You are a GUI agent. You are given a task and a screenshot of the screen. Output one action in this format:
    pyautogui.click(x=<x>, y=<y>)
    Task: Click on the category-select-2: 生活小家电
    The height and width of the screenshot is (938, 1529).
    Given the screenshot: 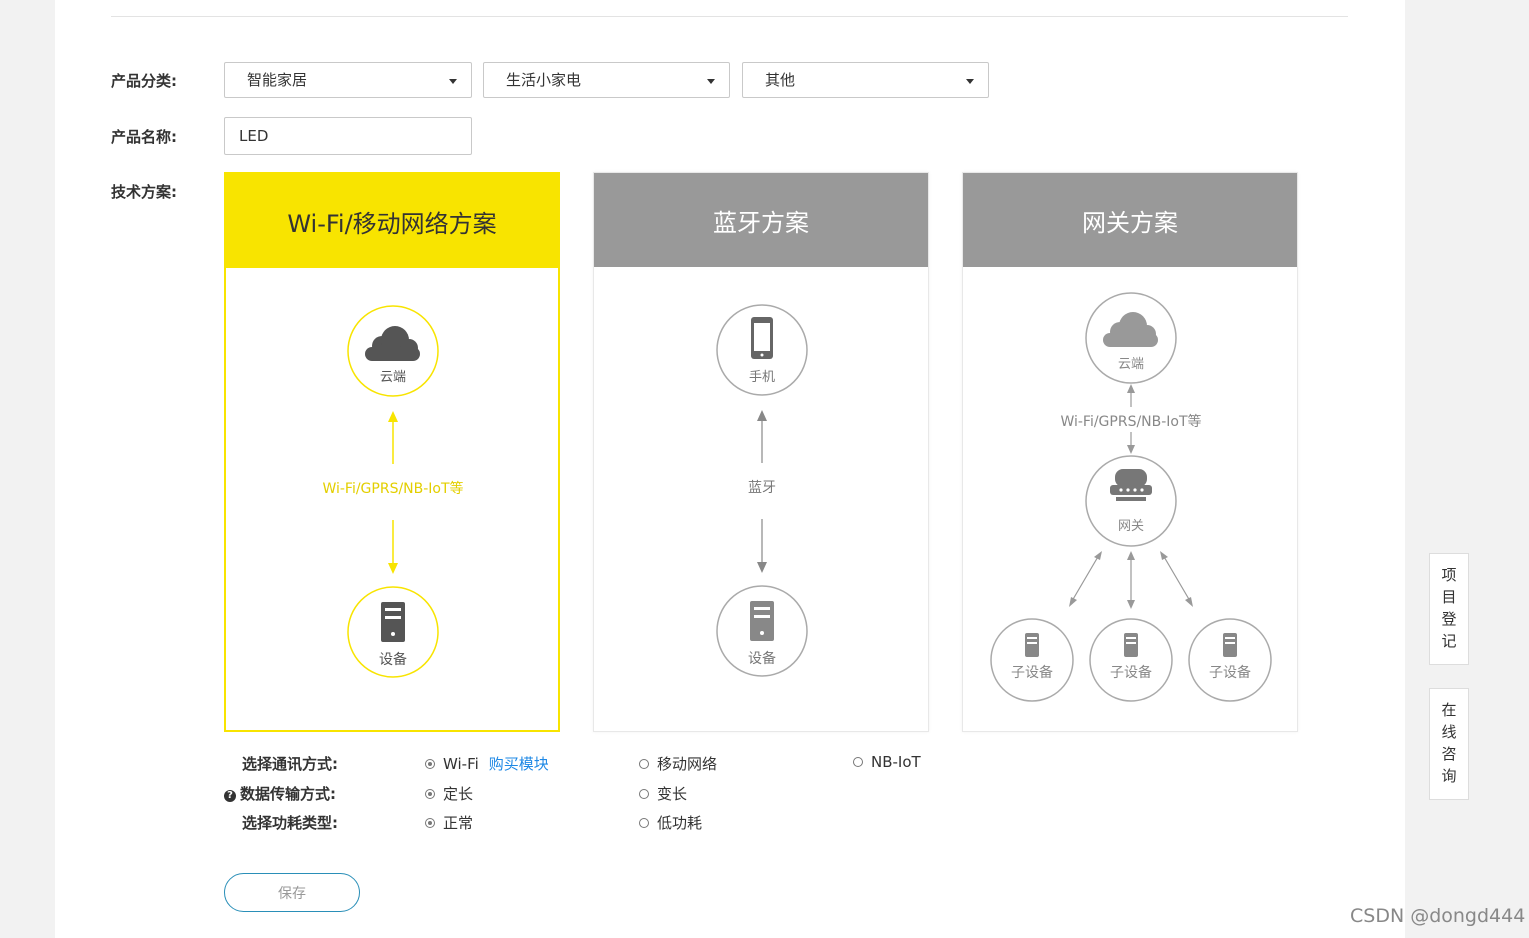 What is the action you would take?
    pyautogui.click(x=606, y=80)
    